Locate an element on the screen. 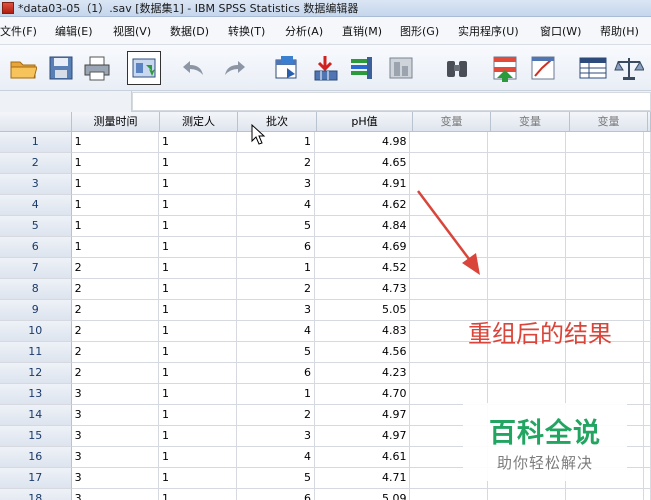  redo-icon is located at coordinates (235, 68).